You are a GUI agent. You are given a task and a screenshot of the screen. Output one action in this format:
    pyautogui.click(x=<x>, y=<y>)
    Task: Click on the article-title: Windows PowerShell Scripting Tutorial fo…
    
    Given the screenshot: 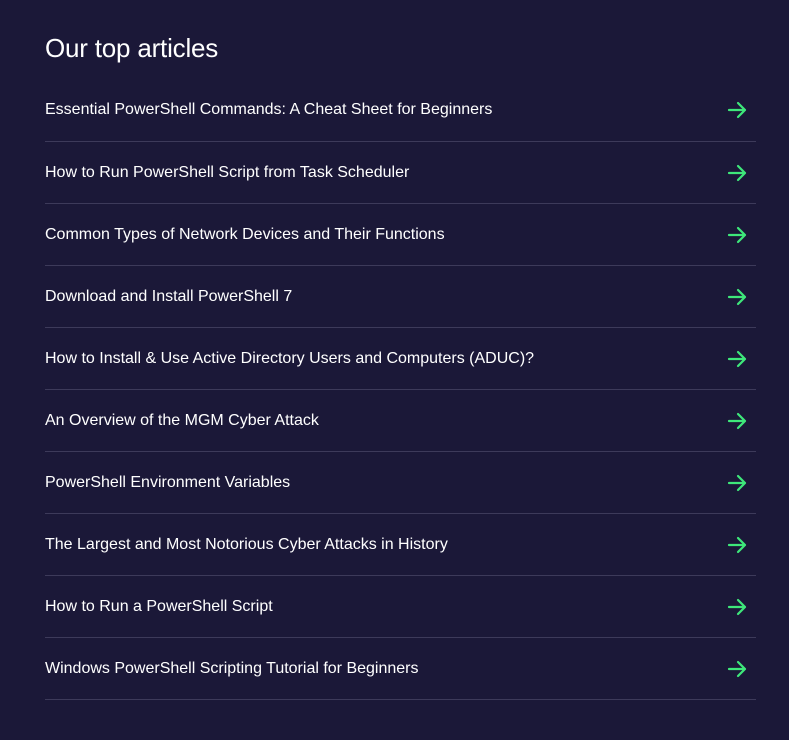 What is the action you would take?
    pyautogui.click(x=232, y=668)
    